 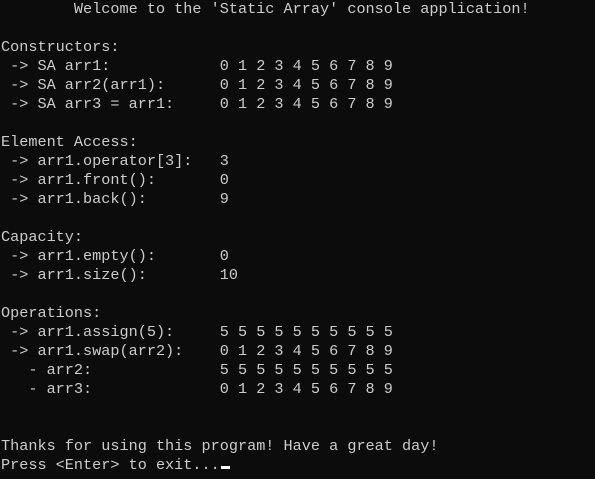 What do you see at coordinates (115, 199) in the screenshot?
I see `element-access-line: -> arr1.back(): 9` at bounding box center [115, 199].